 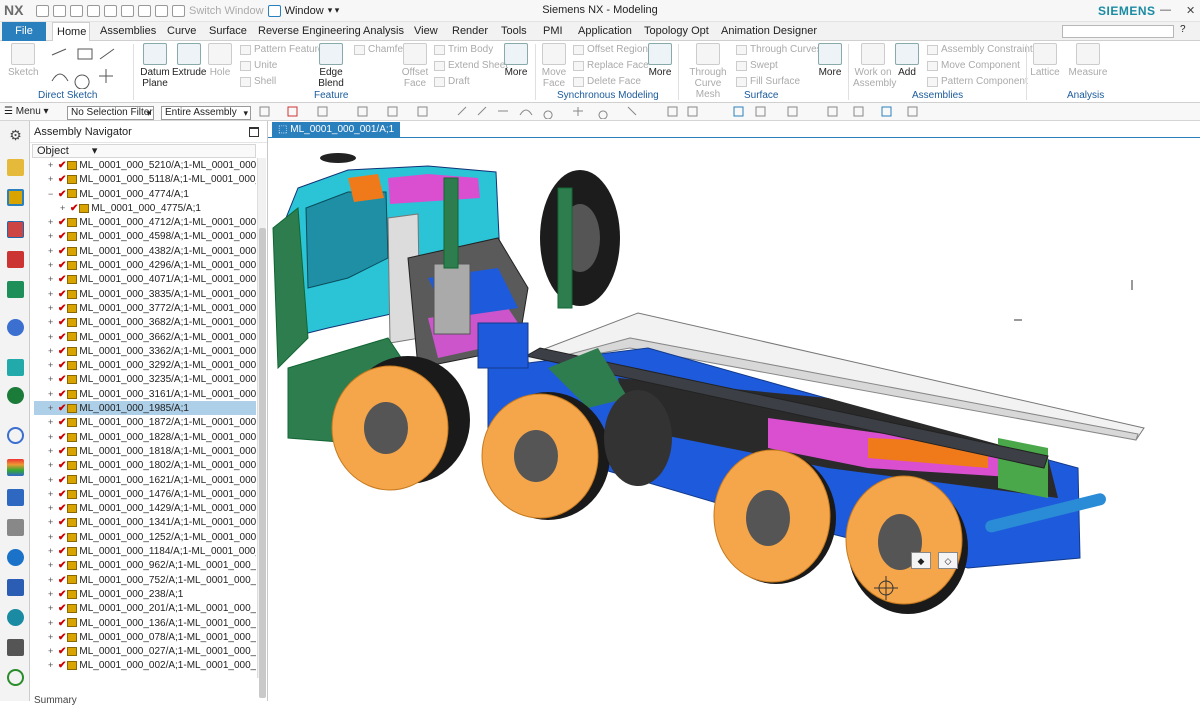 What do you see at coordinates (611, 65) in the screenshot?
I see `replace-face-button: Replace Face` at bounding box center [611, 65].